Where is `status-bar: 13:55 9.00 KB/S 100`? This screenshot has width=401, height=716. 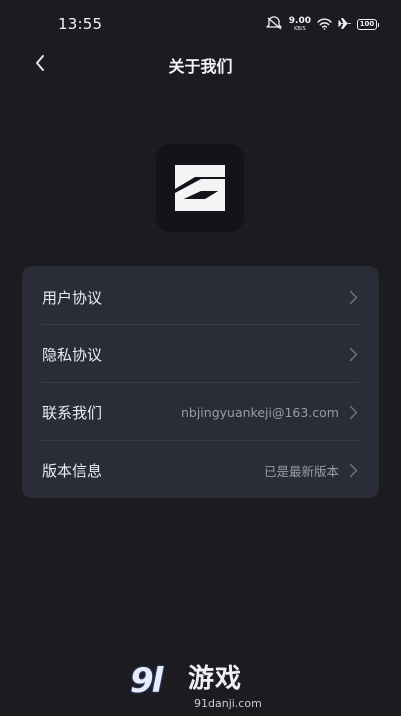 status-bar: 13:55 9.00 KB/S 100 is located at coordinates (200, 23).